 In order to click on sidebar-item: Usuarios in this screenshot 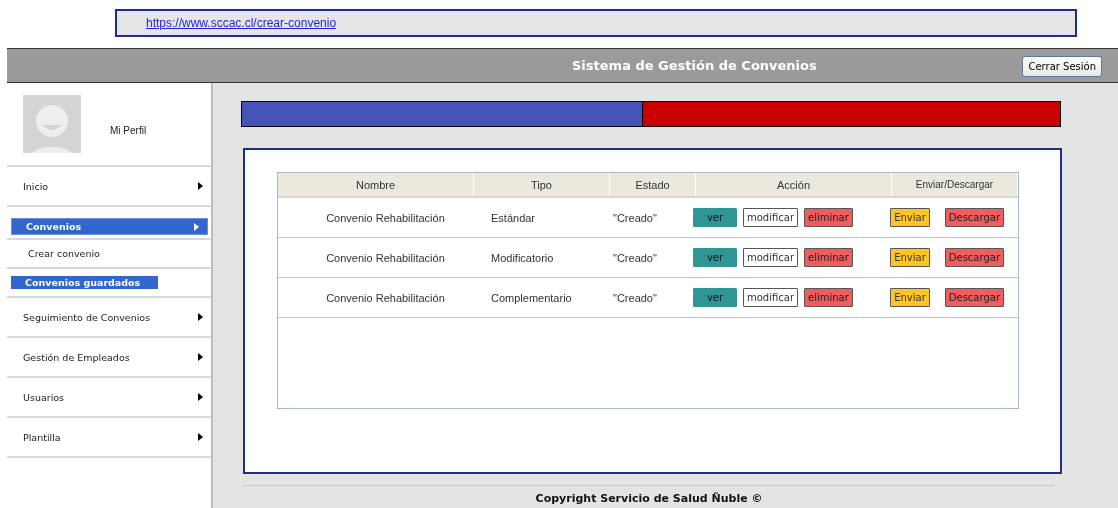, I will do `click(109, 397)`.